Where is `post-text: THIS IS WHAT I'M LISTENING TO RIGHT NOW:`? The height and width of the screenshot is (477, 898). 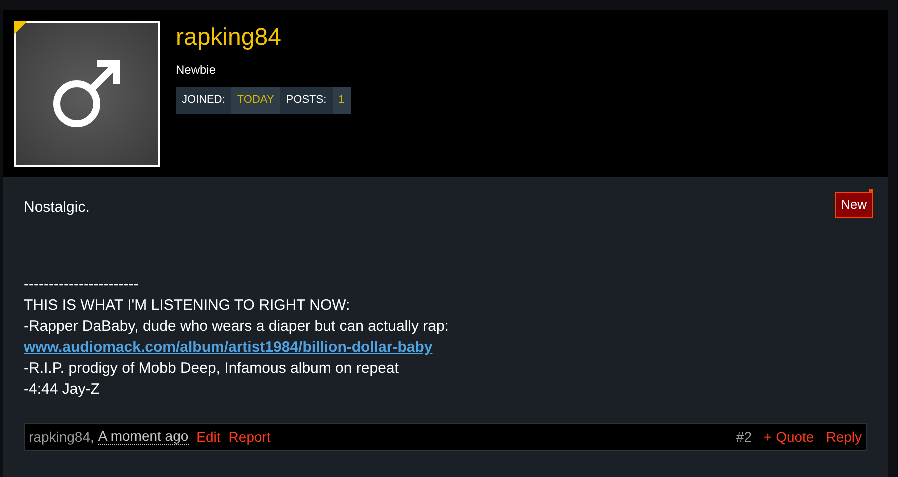
post-text: THIS IS WHAT I'M LISTENING TO RIGHT NOW: is located at coordinates (187, 305).